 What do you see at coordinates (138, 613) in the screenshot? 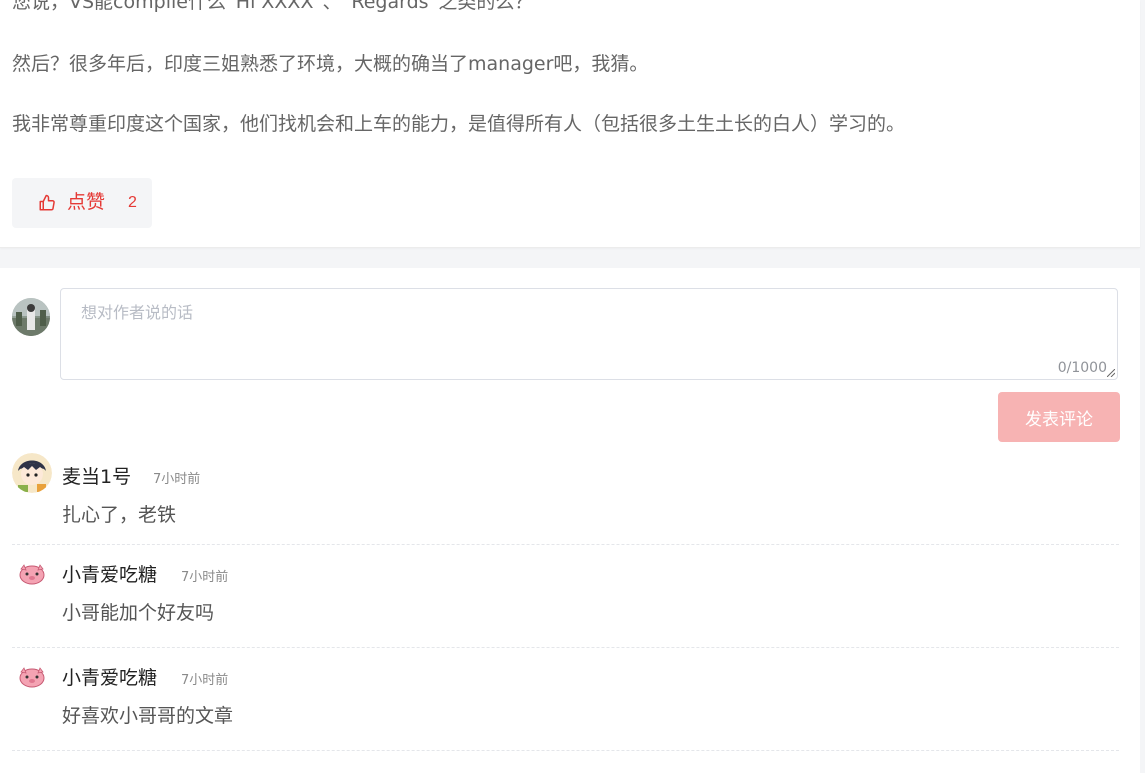
I see `comment-text: 小哥能加个好友吗` at bounding box center [138, 613].